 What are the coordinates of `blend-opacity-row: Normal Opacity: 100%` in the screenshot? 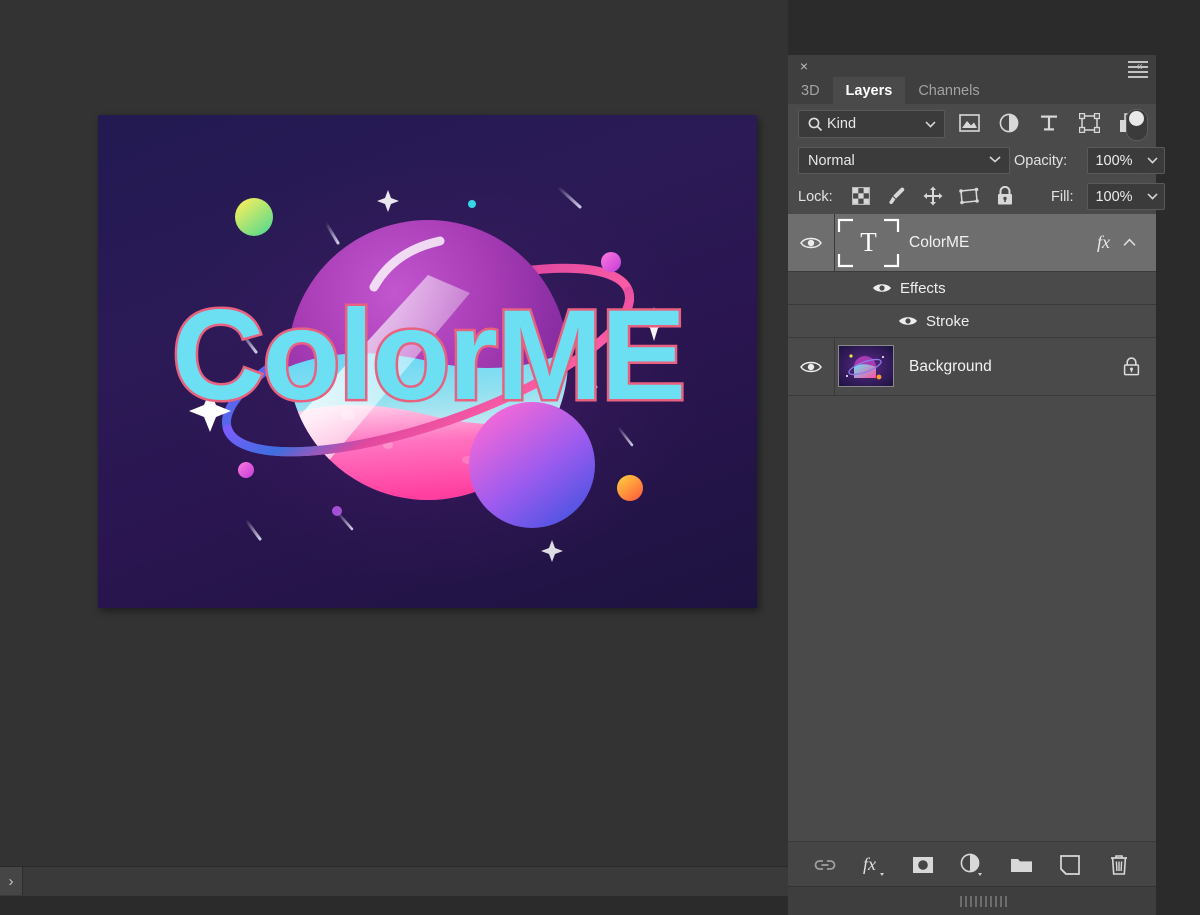 It's located at (976, 160).